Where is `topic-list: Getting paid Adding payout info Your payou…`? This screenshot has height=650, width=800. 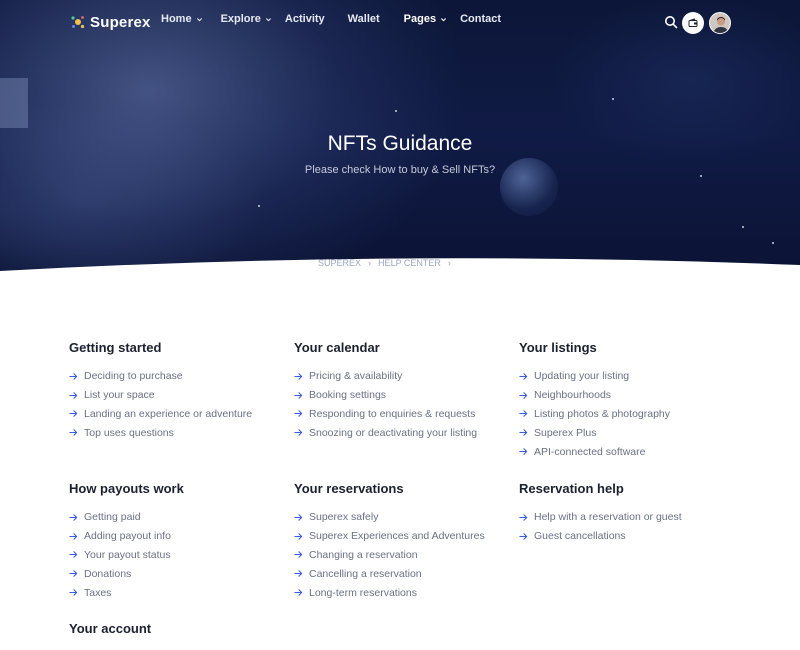
topic-list: Getting paid Adding payout info Your payou… is located at coordinates (126, 555).